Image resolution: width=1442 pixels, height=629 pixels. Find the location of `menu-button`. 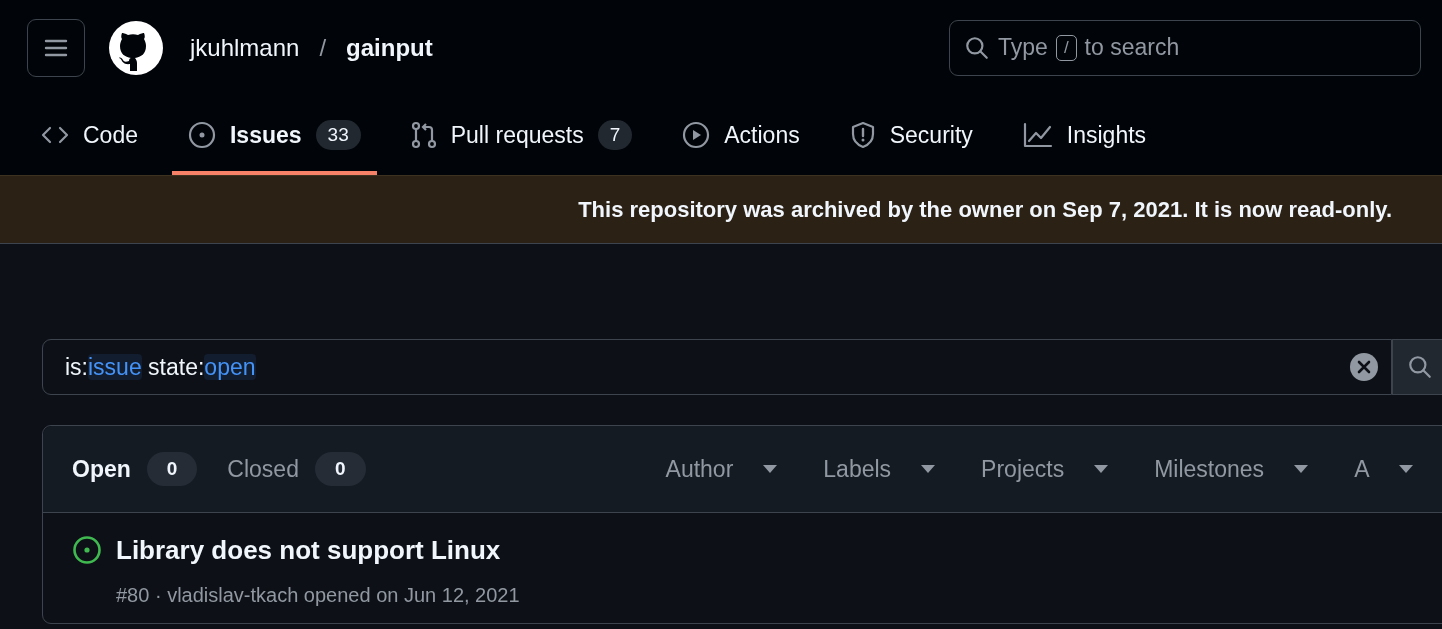

menu-button is located at coordinates (56, 47).